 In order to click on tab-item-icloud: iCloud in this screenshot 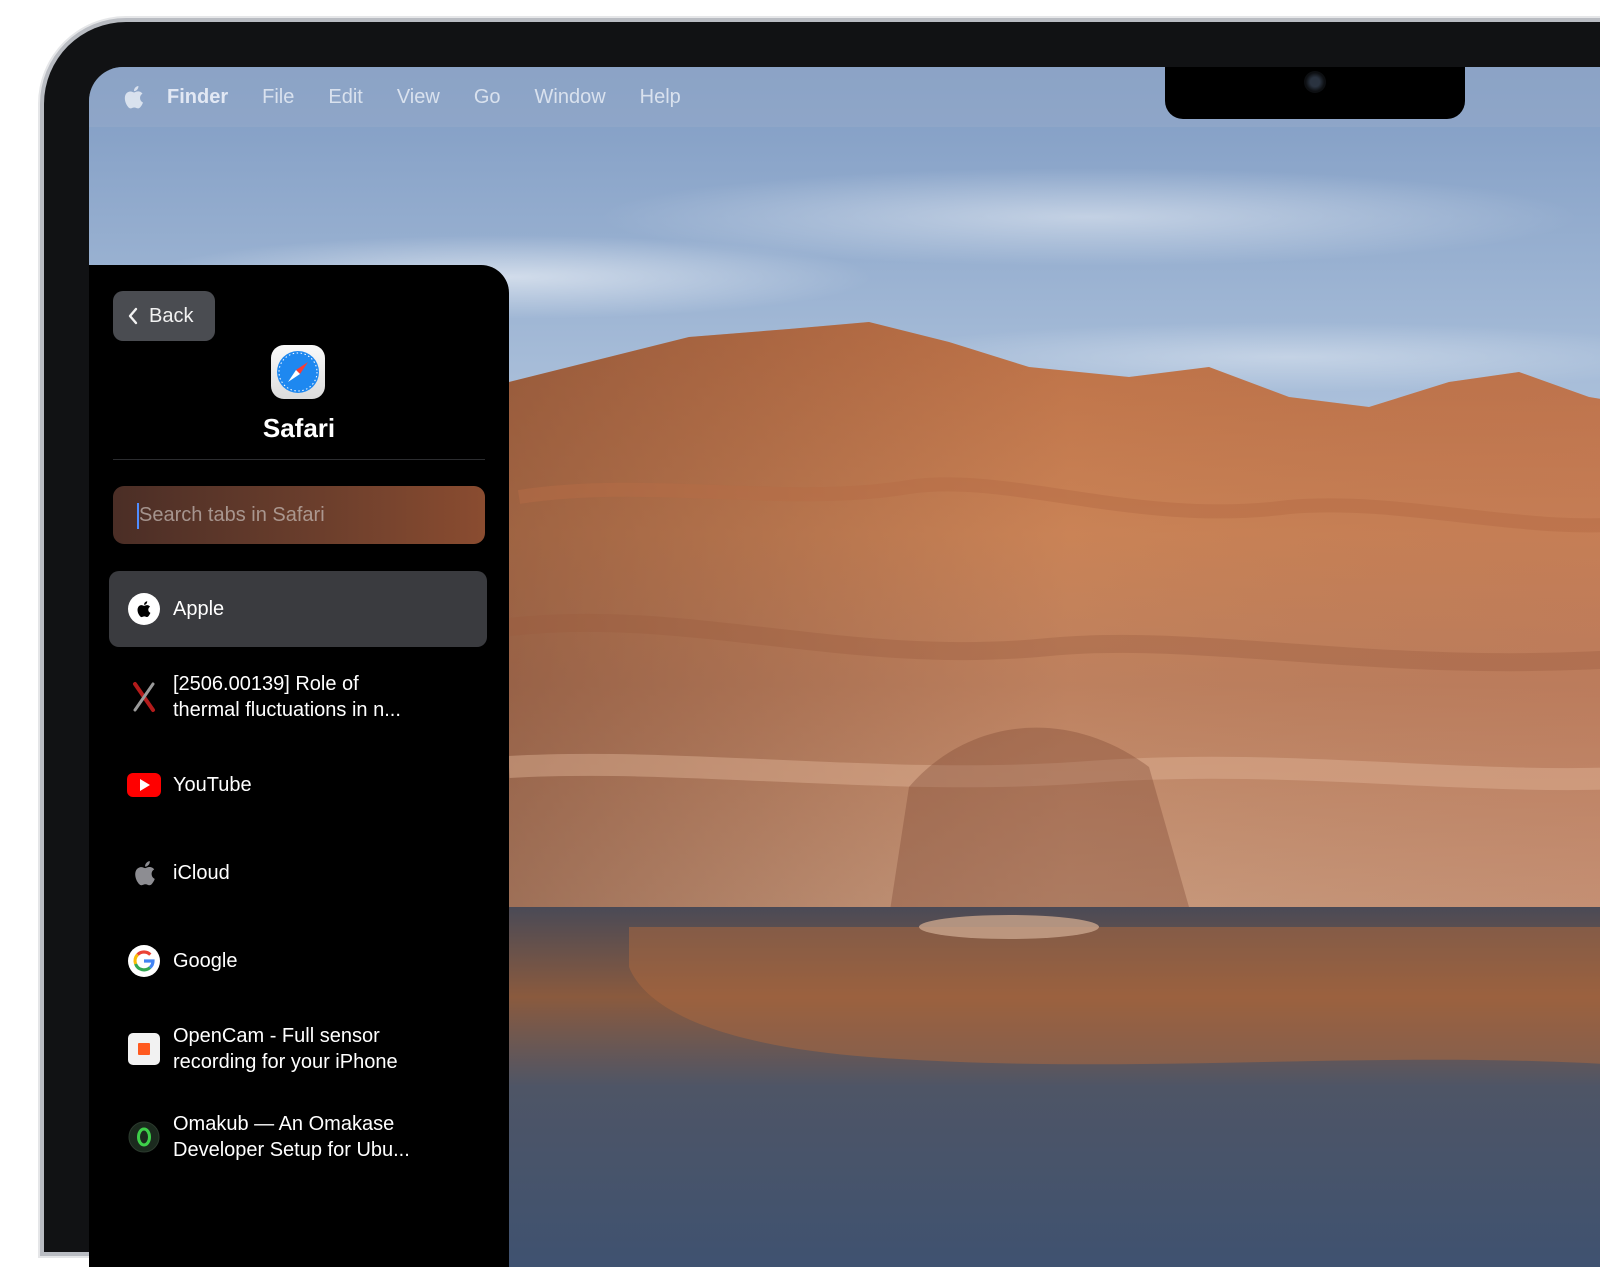, I will do `click(298, 873)`.